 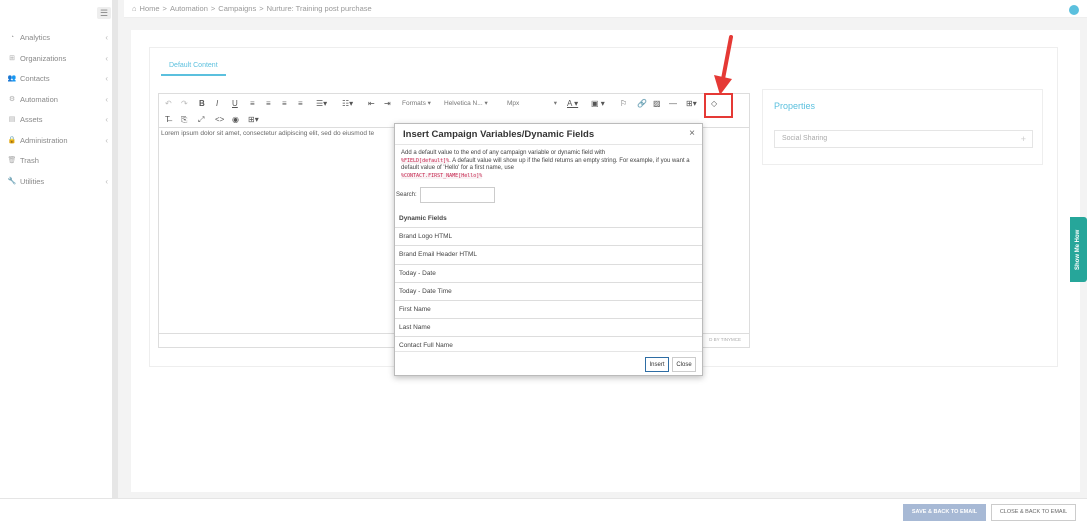 I want to click on insert-button: Insert, so click(x=657, y=364).